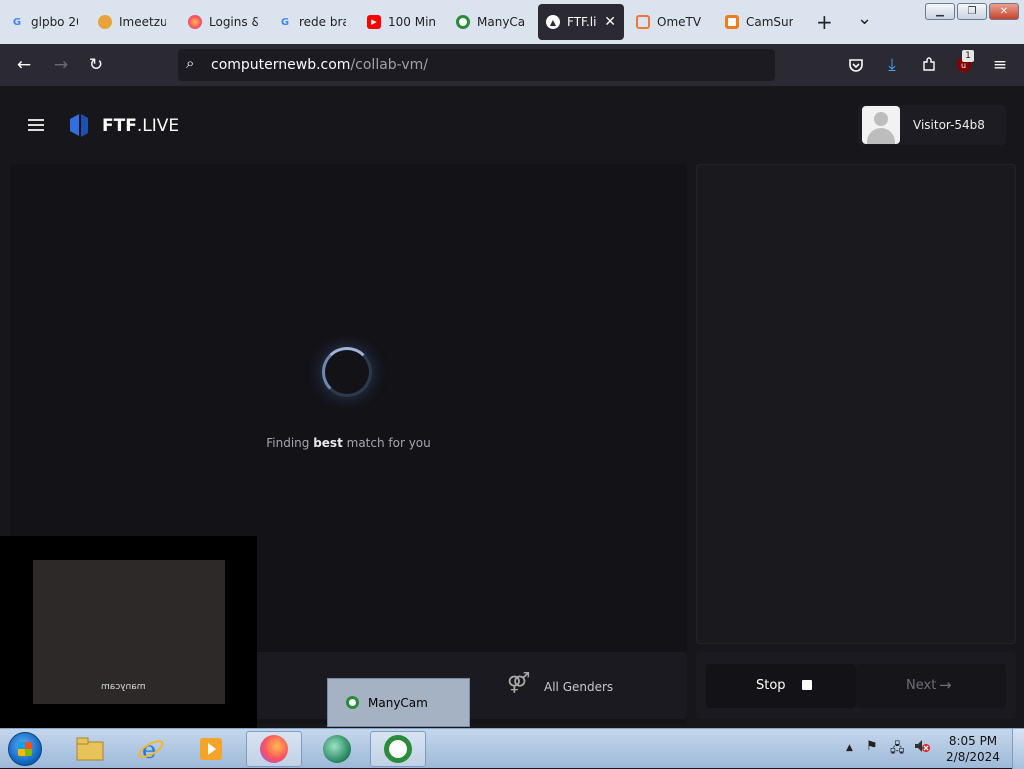  What do you see at coordinates (337, 749) in the screenshot?
I see `chat-app-icon` at bounding box center [337, 749].